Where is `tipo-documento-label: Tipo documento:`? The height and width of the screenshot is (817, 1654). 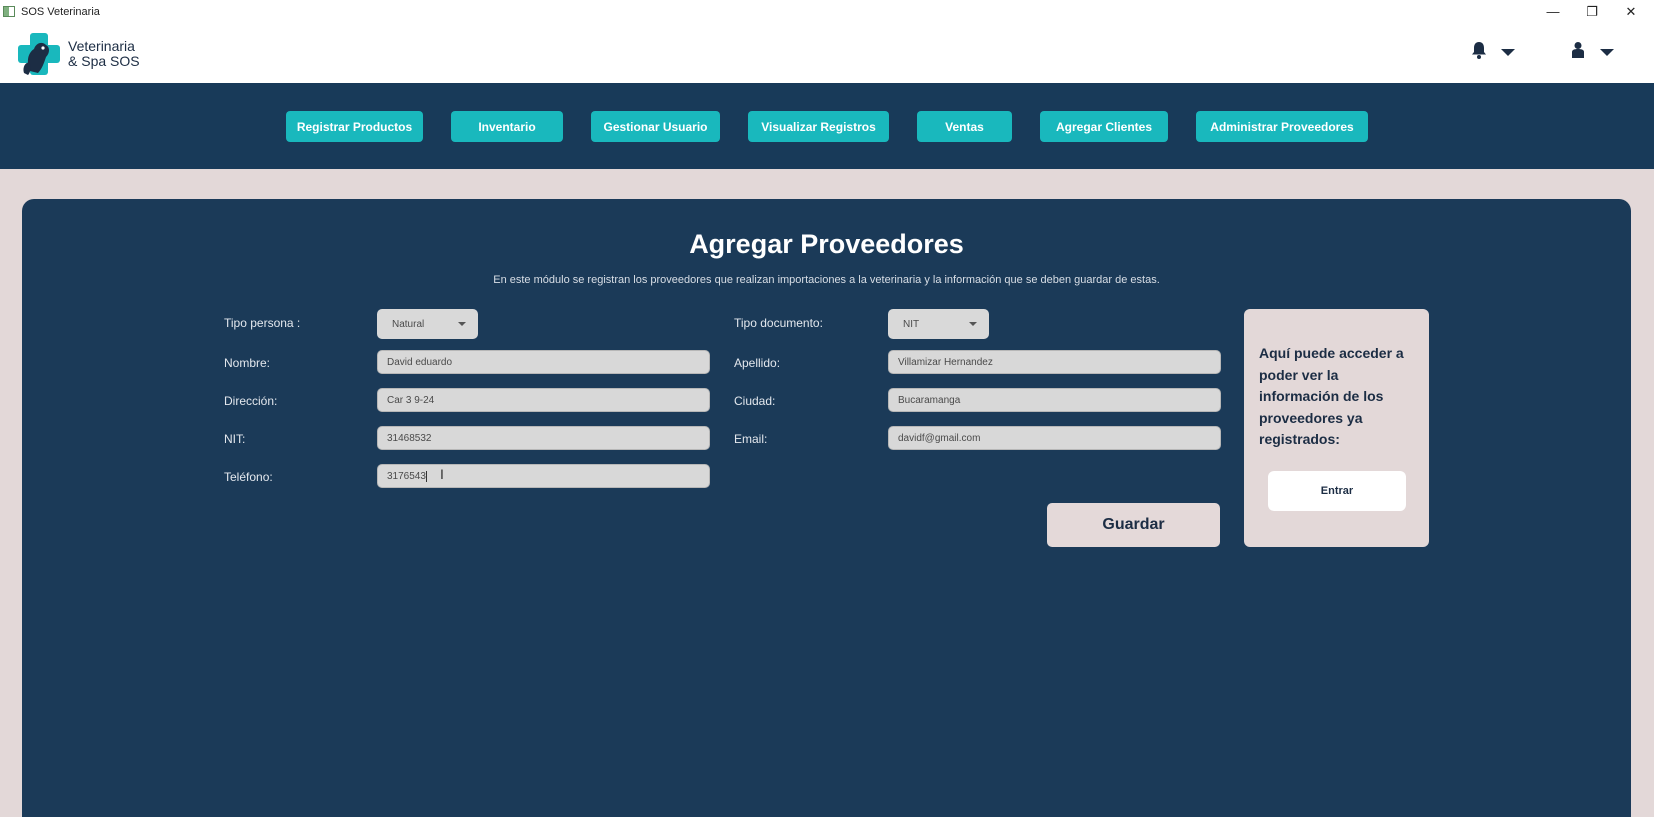
tipo-documento-label: Tipo documento: is located at coordinates (778, 323).